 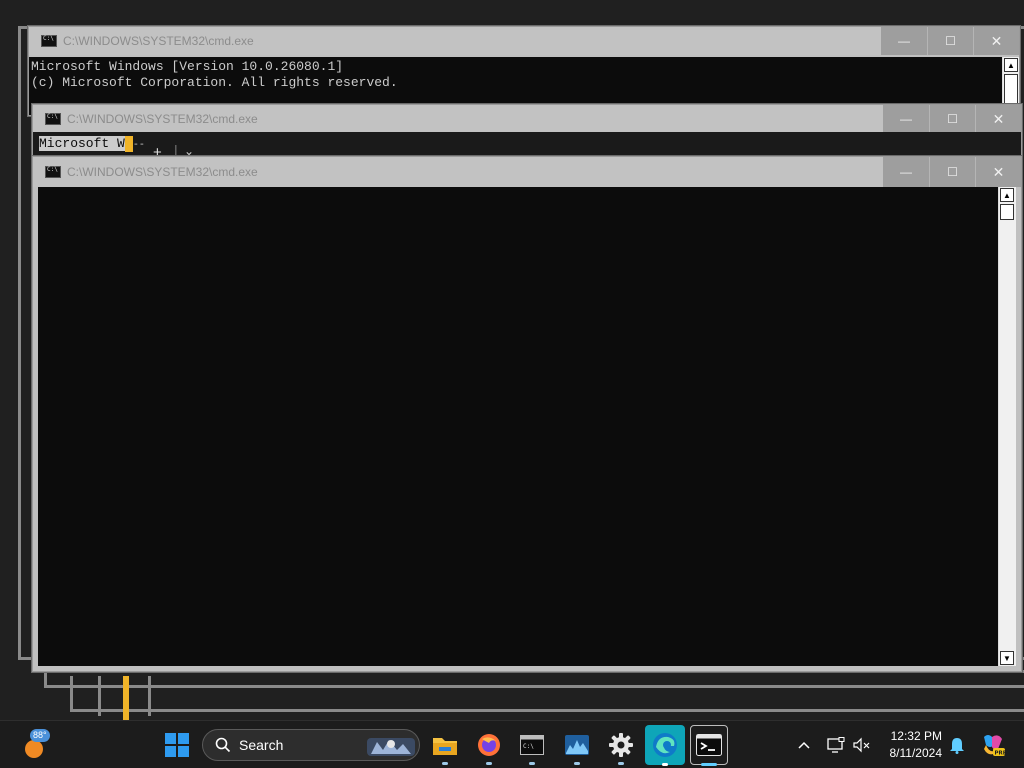 What do you see at coordinates (128, 144) in the screenshot?
I see `text-cursor` at bounding box center [128, 144].